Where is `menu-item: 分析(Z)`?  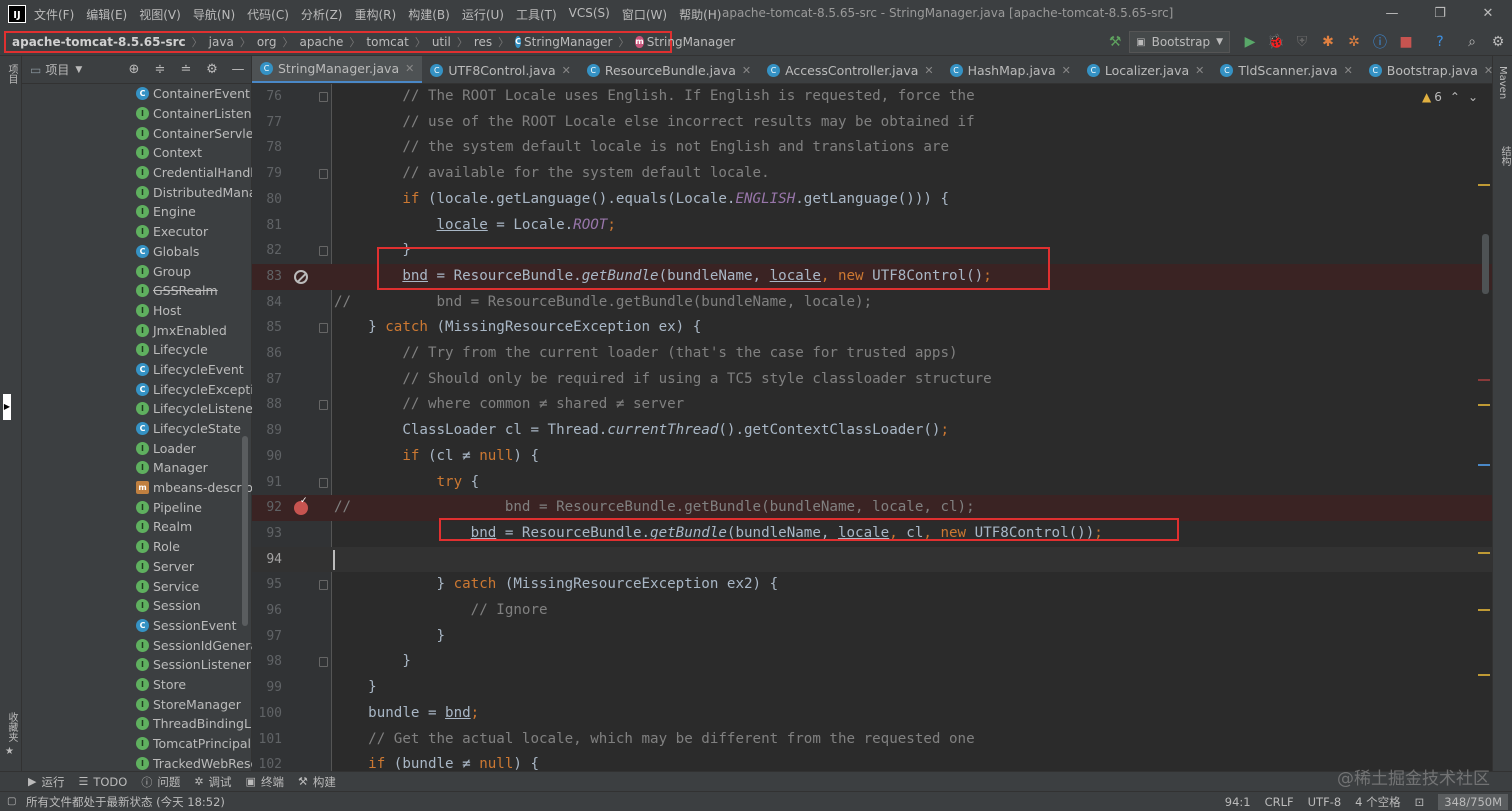
menu-item: 分析(Z) is located at coordinates (322, 14).